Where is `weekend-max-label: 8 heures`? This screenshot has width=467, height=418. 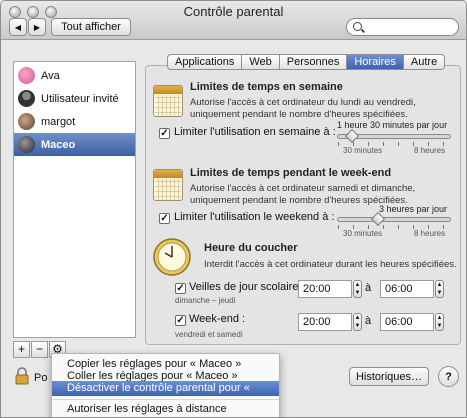 weekend-max-label: 8 heures is located at coordinates (430, 233).